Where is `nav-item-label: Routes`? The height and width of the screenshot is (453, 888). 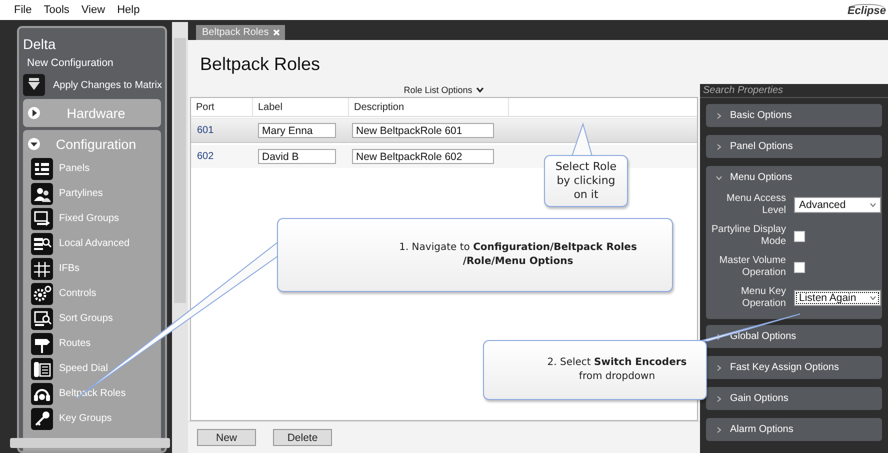
nav-item-label: Routes is located at coordinates (75, 343).